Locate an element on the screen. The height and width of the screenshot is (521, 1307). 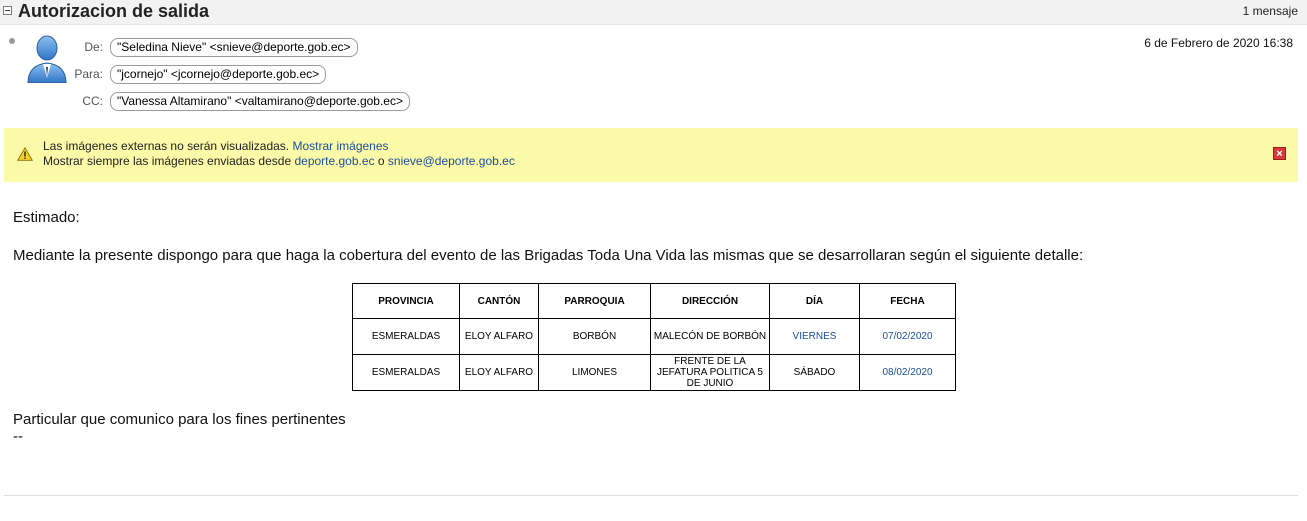
column-header: PARROQUIA is located at coordinates (594, 301).